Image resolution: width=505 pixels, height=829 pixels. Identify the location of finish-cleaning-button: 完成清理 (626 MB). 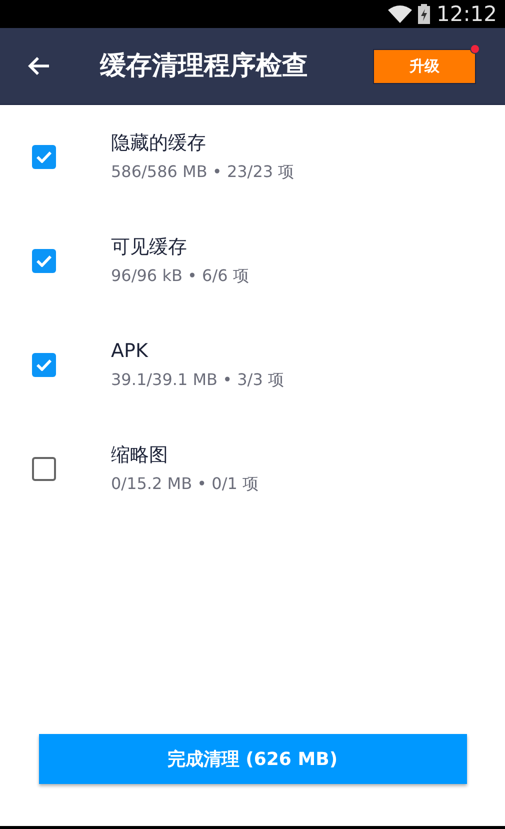
(252, 759).